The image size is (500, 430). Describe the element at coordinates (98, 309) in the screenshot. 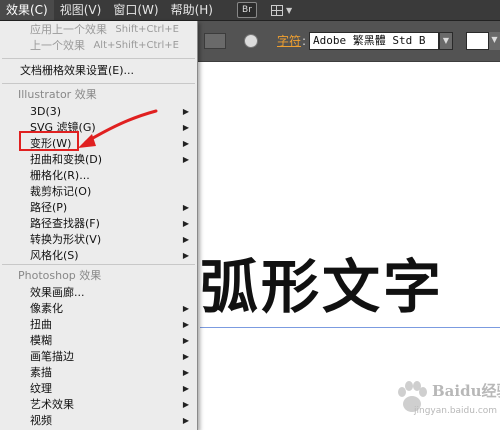

I see `photoshop-effect-item: 像素化 ▶` at that location.